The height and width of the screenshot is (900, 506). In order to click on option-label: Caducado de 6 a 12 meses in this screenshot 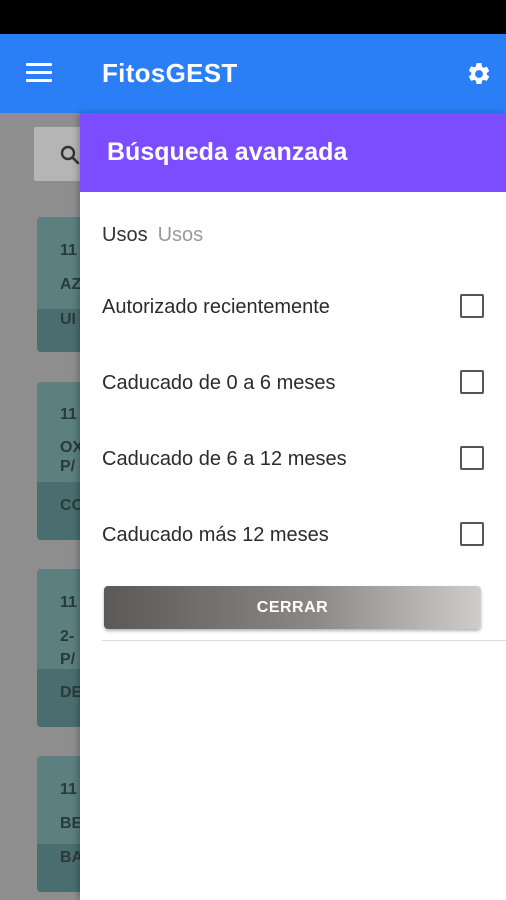, I will do `click(224, 459)`.